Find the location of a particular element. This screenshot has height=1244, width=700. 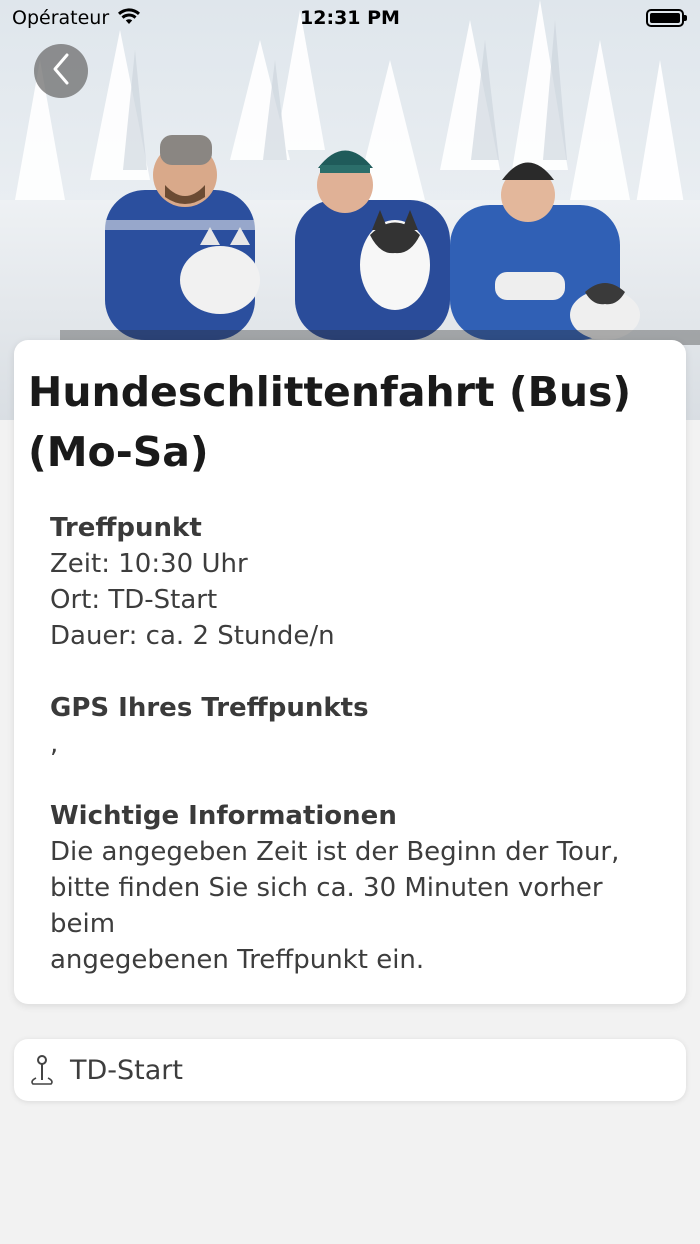

meeting-time: Zeit: 10:30 Uhr is located at coordinates (149, 564).